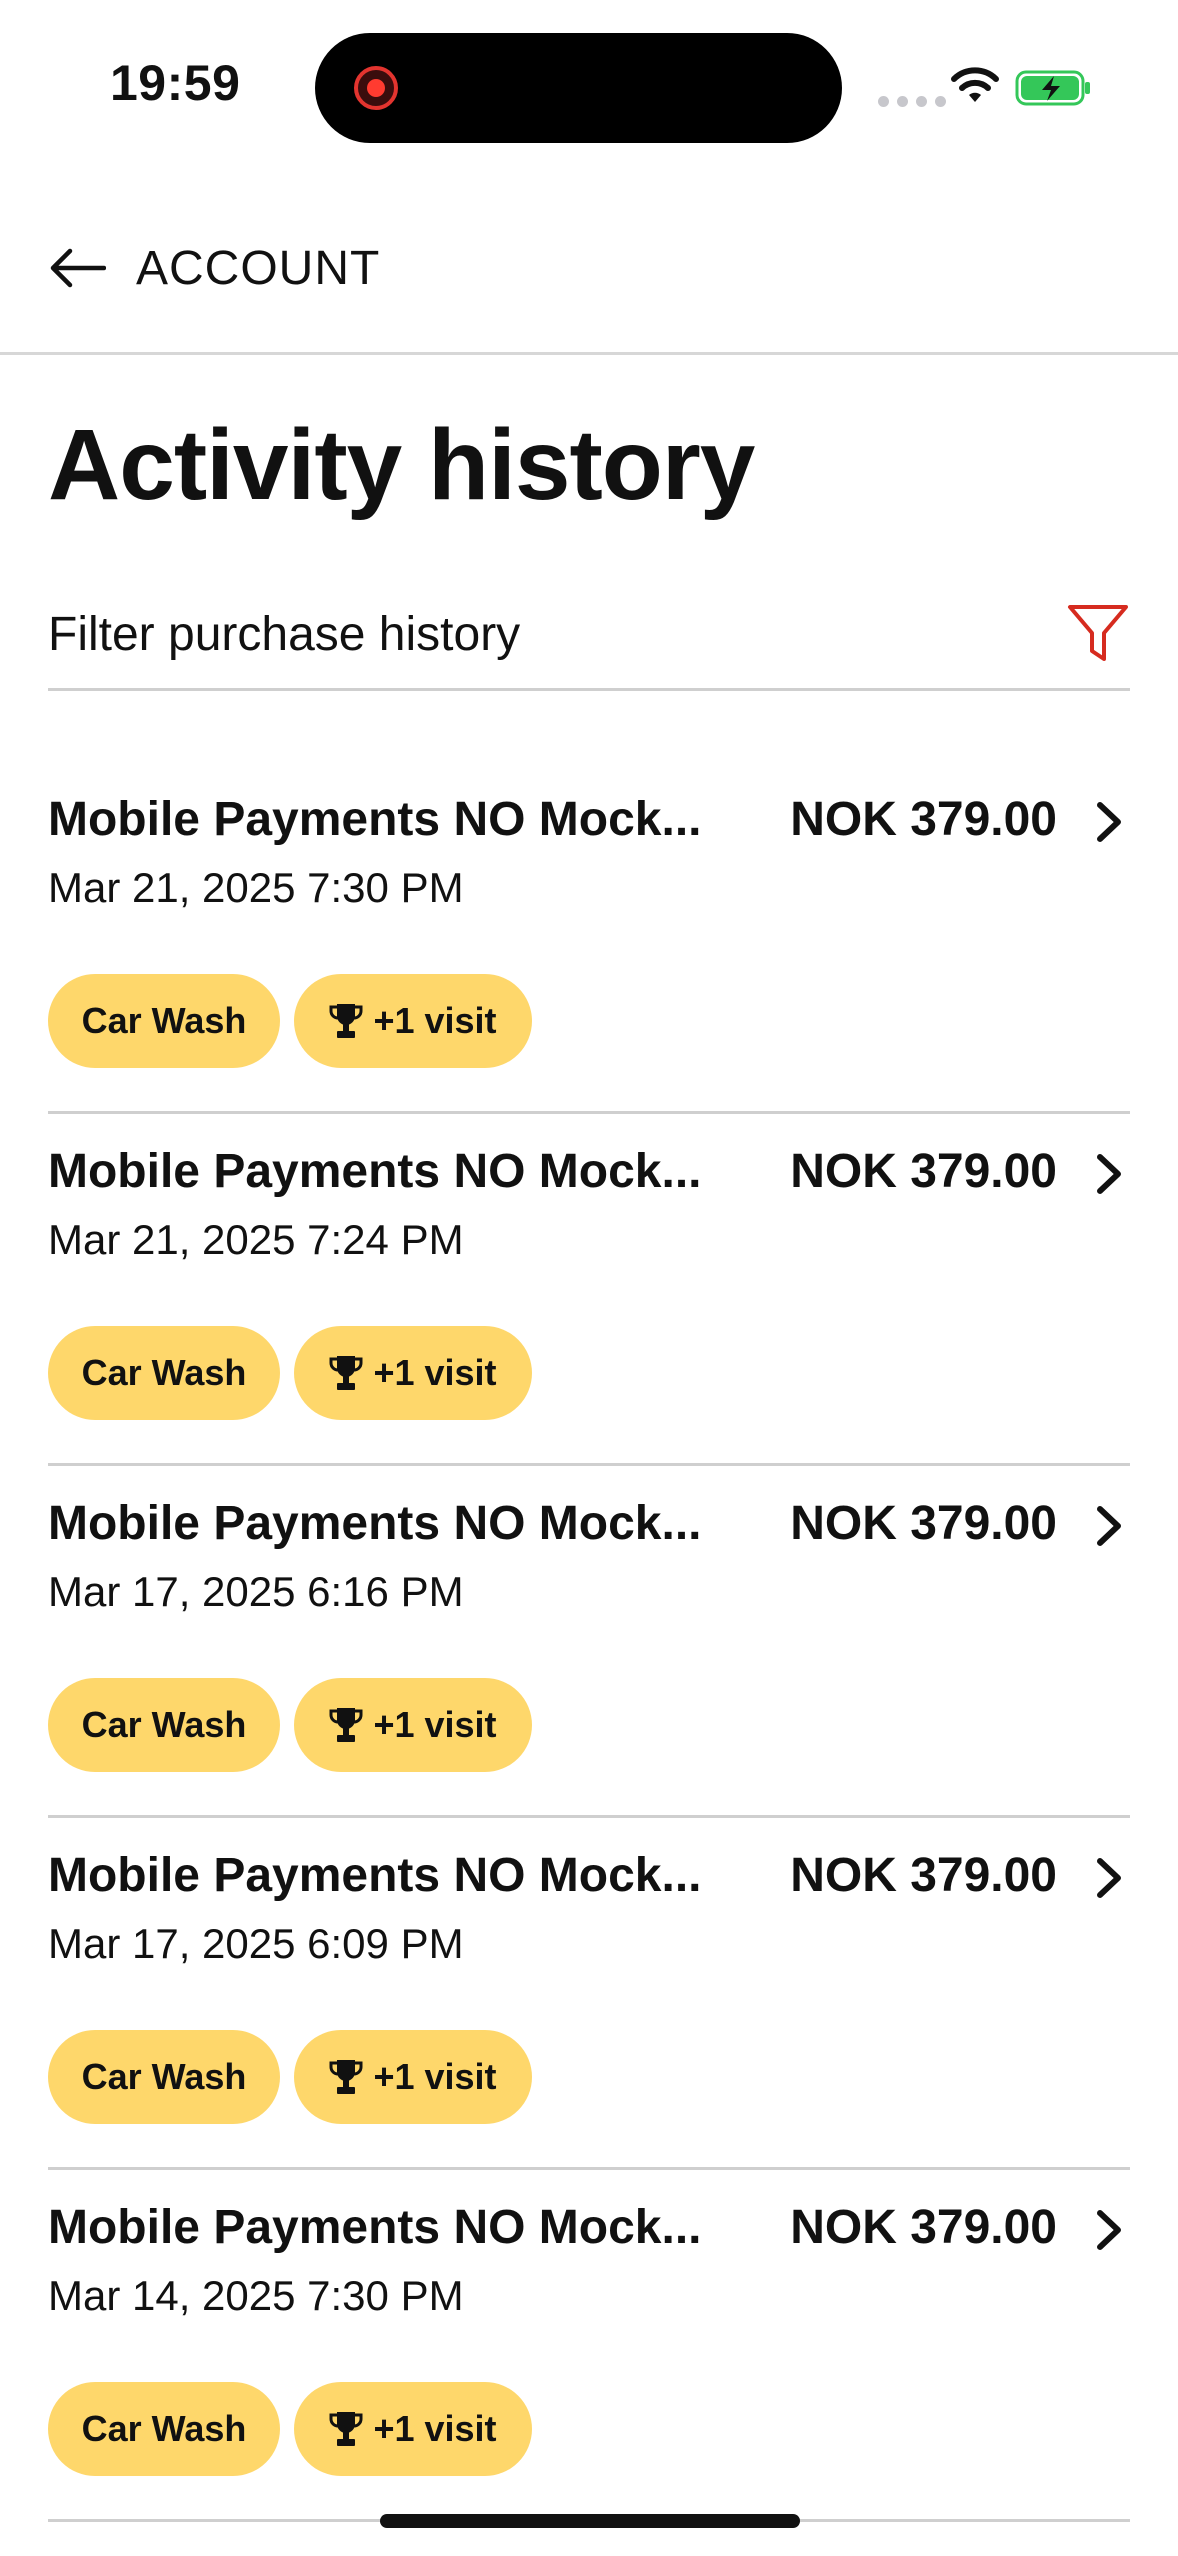 Image resolution: width=1178 pixels, height=2556 pixels. What do you see at coordinates (1052, 88) in the screenshot?
I see `battery-charging-icon` at bounding box center [1052, 88].